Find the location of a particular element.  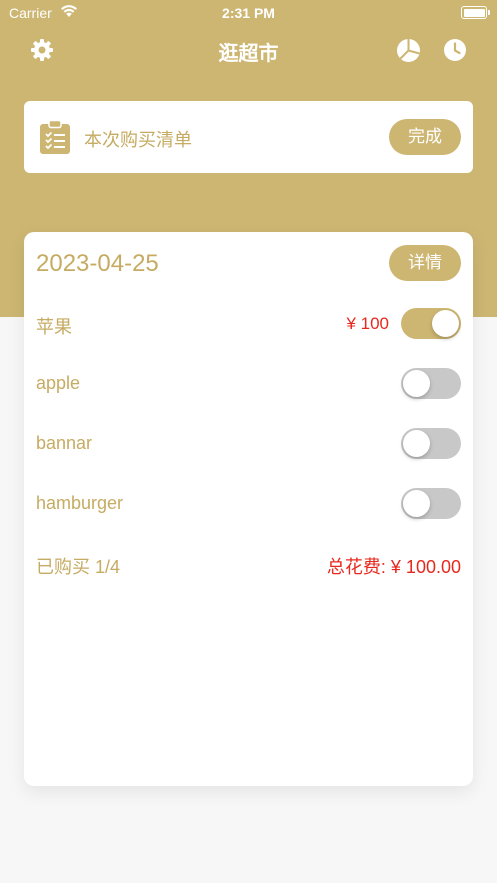

list-item: apple is located at coordinates (248, 383).